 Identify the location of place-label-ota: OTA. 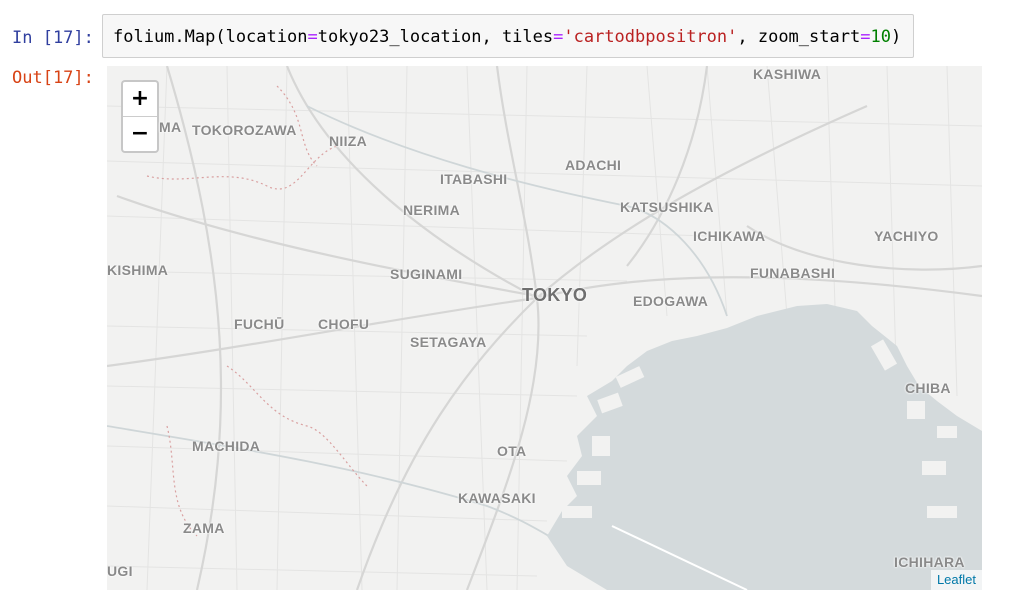
(512, 451).